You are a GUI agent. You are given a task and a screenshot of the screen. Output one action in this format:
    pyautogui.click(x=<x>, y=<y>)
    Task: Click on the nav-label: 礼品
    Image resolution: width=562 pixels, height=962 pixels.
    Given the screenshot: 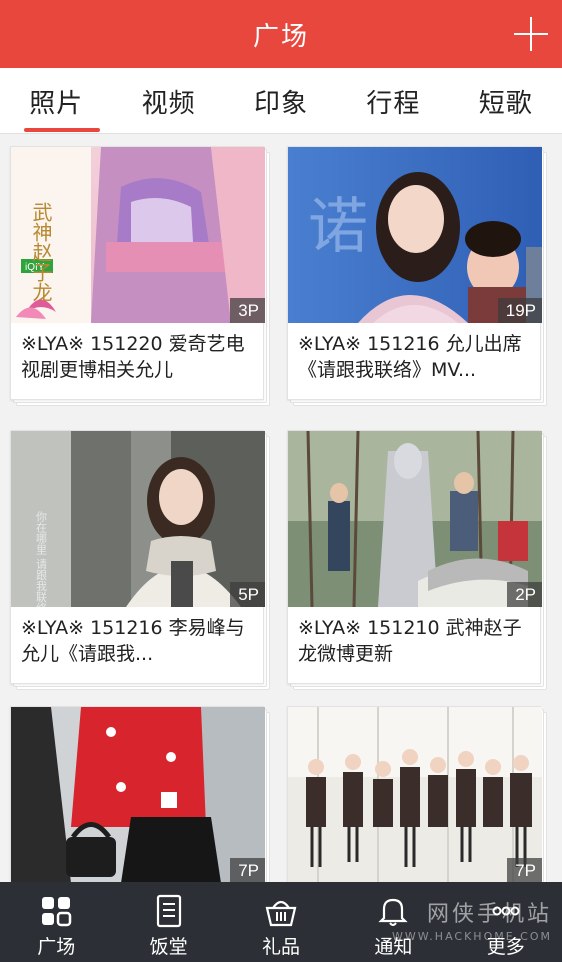 What is the action you would take?
    pyautogui.click(x=280, y=947)
    